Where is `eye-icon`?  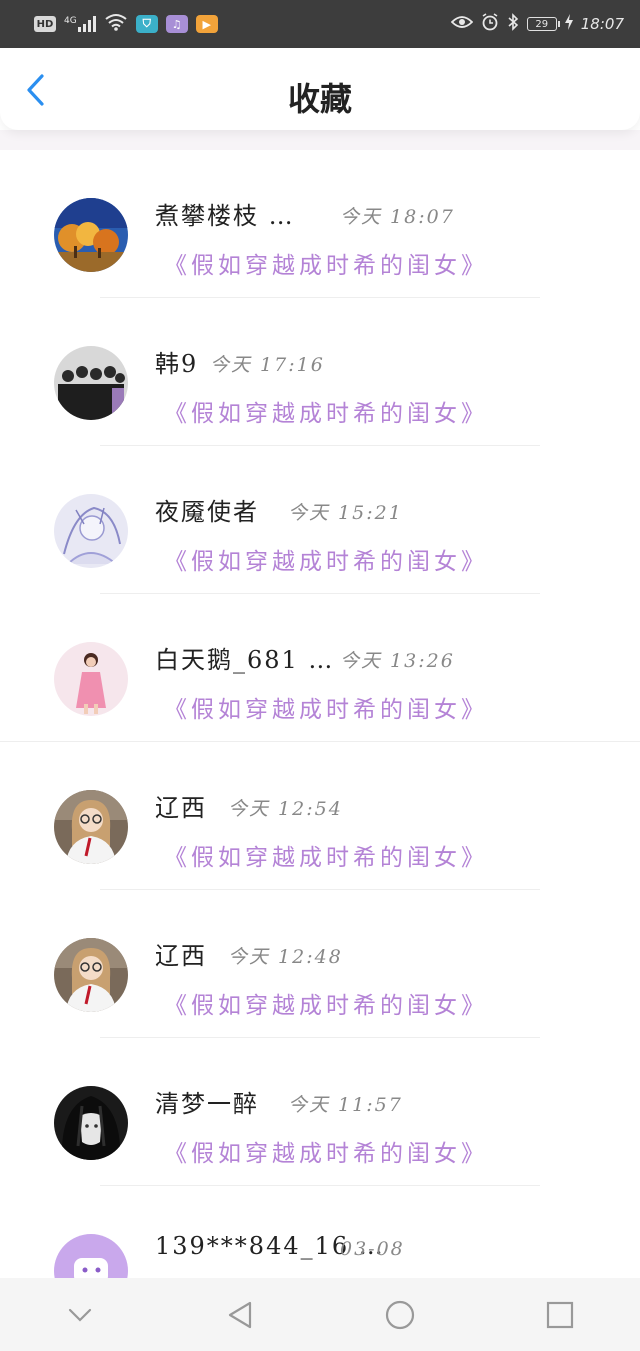 eye-icon is located at coordinates (462, 24).